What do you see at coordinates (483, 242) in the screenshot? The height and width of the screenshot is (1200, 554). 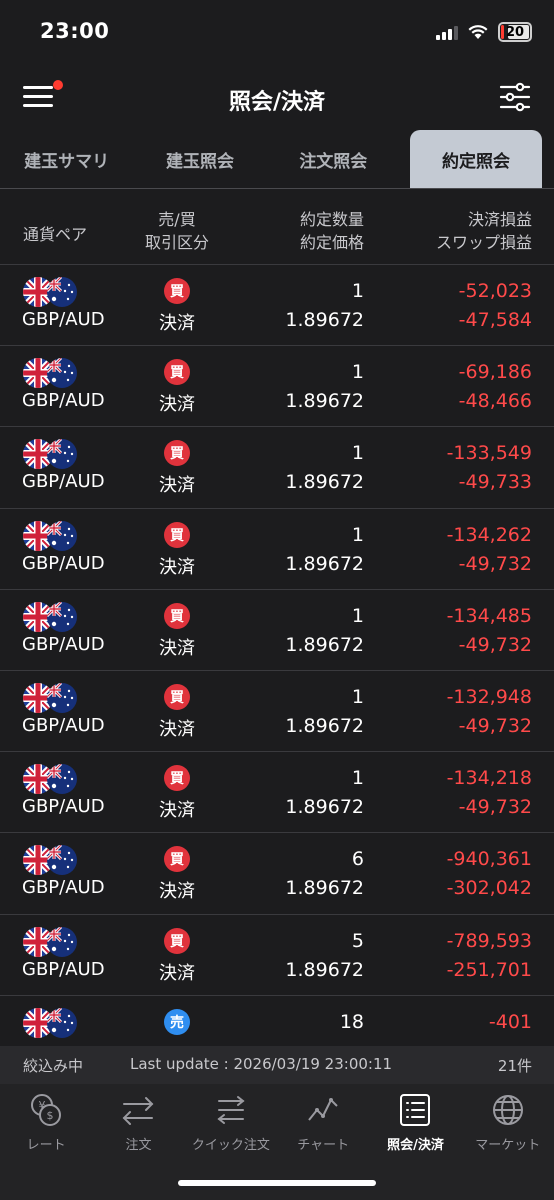 I see `col-pl-line2: スワップ損益` at bounding box center [483, 242].